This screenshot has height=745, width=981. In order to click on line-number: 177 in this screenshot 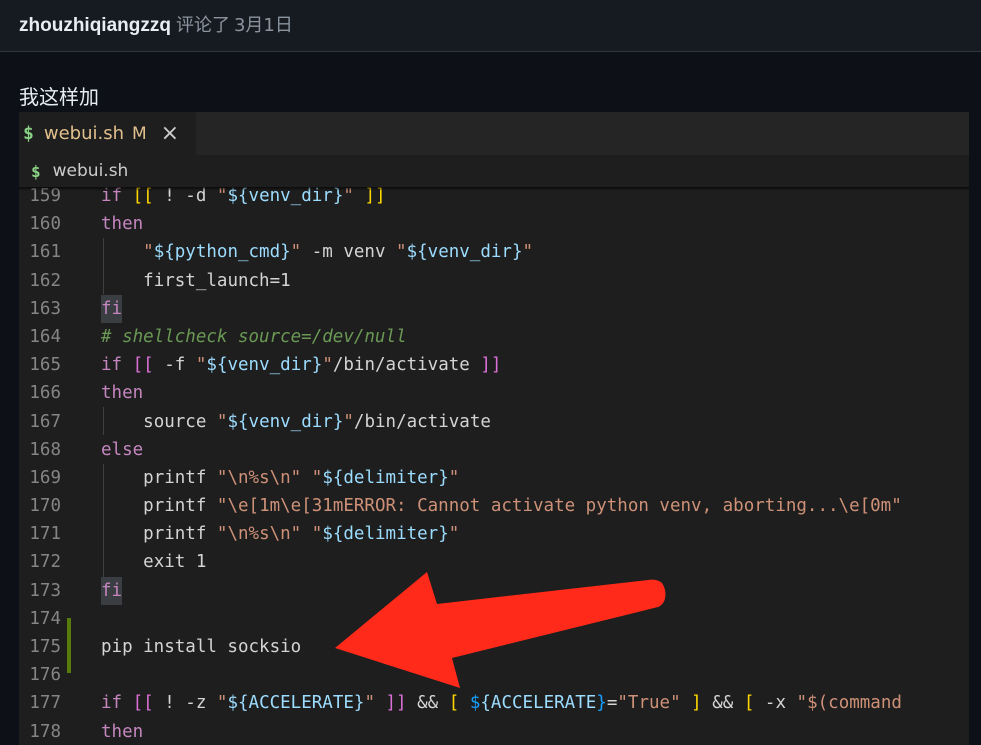, I will do `click(45, 703)`.